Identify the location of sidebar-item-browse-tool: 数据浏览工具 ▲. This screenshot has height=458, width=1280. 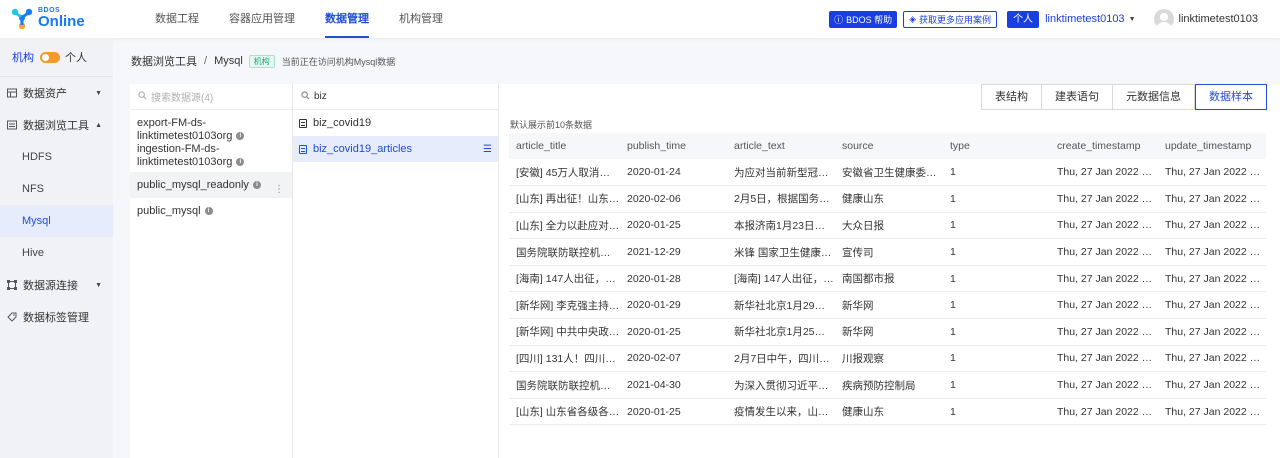
(56, 125).